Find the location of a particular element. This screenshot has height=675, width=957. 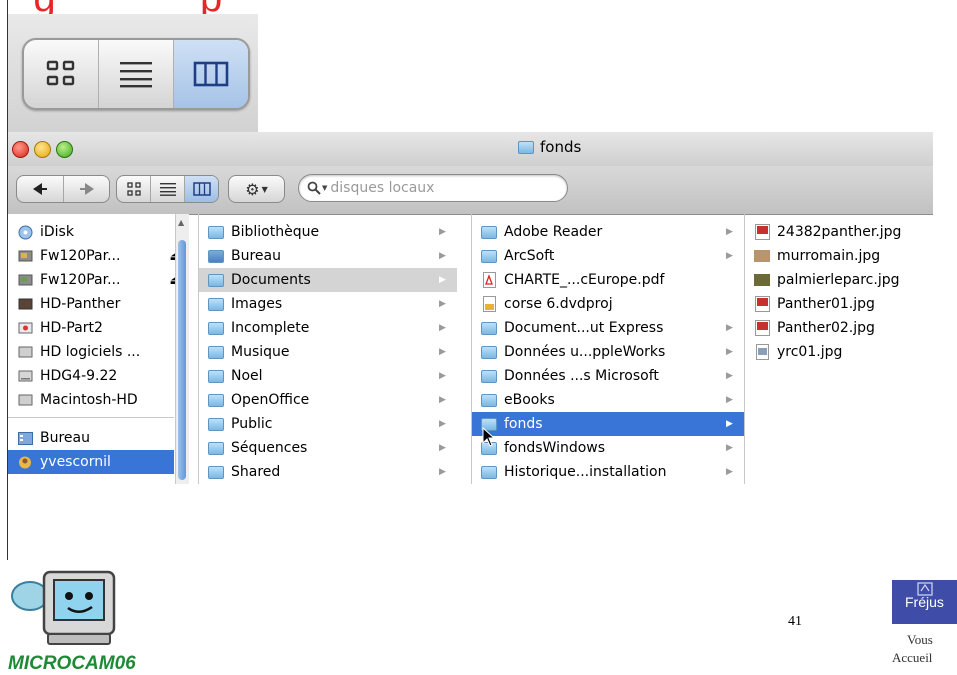

close-button is located at coordinates (20, 149).